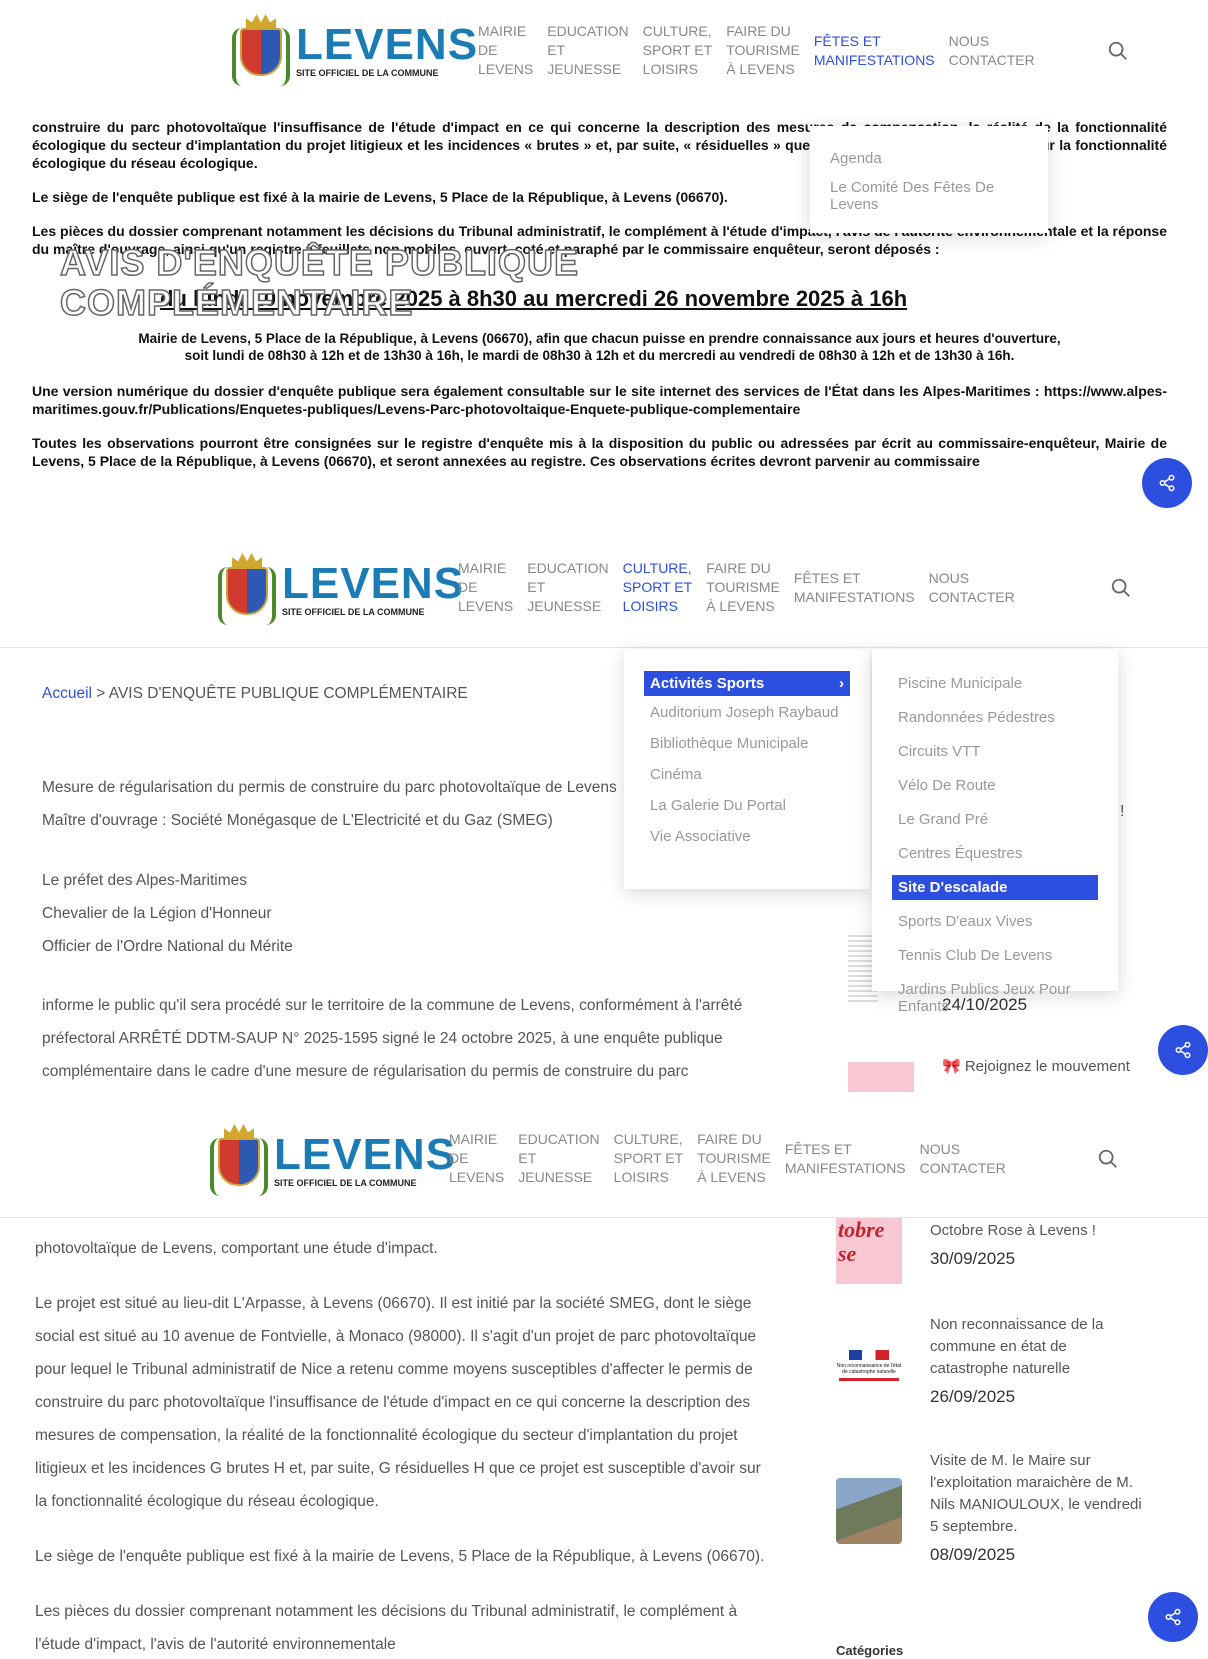 The image size is (1208, 1659). I want to click on page-title-overlay: AVIS D'ENQUÊTE PUBLIQUE COMPLÉMENTAIRE, so click(319, 283).